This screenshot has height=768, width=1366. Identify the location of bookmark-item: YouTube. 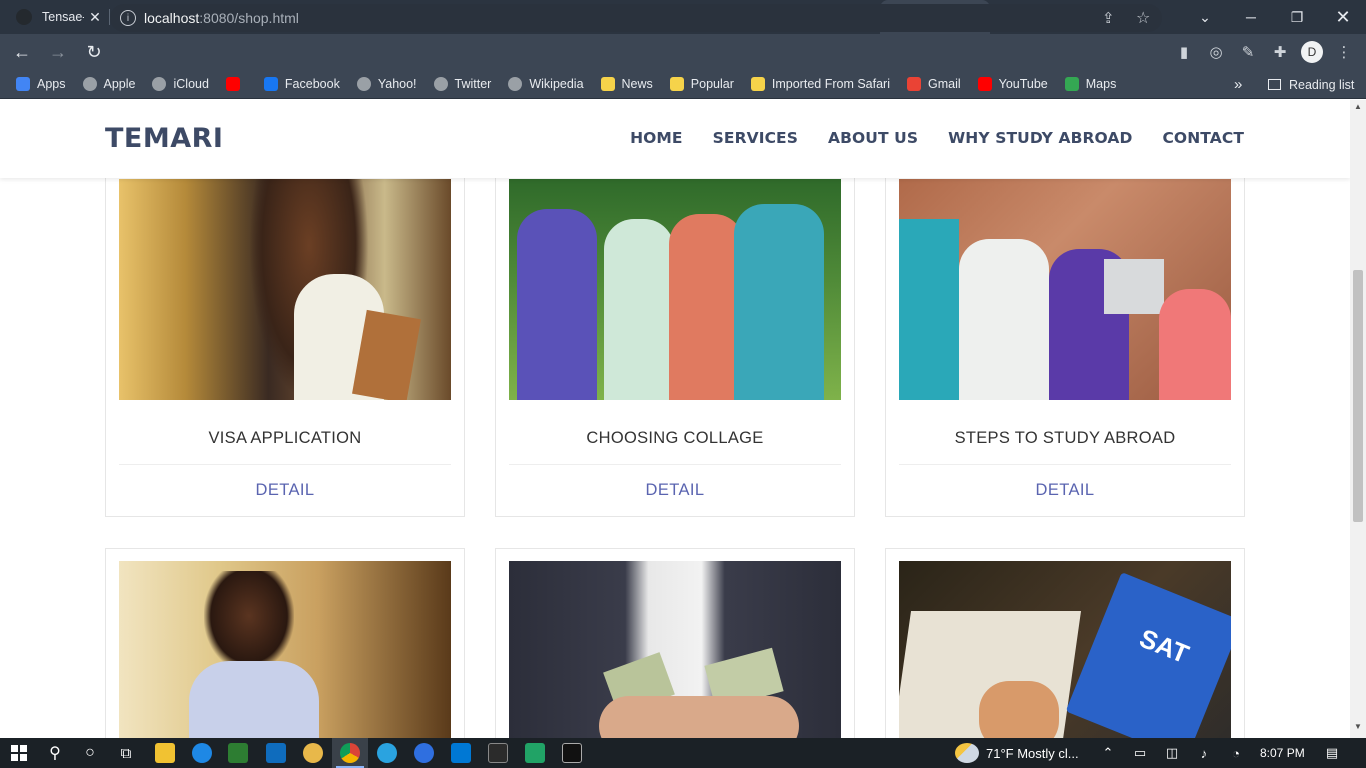
(1012, 84).